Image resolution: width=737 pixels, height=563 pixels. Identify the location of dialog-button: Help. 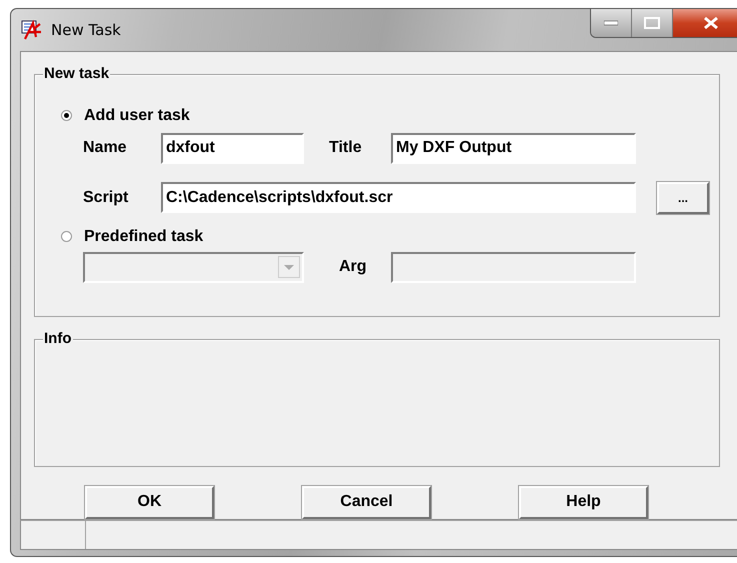
(583, 502).